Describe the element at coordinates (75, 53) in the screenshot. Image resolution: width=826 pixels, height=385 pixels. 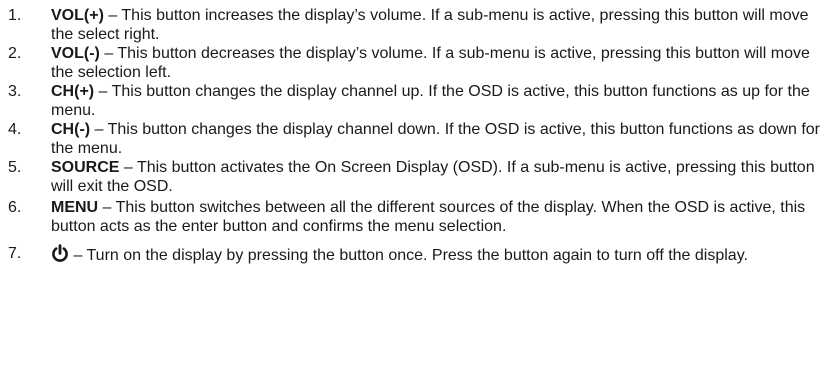
I see `item-term: VOL(-)` at that location.